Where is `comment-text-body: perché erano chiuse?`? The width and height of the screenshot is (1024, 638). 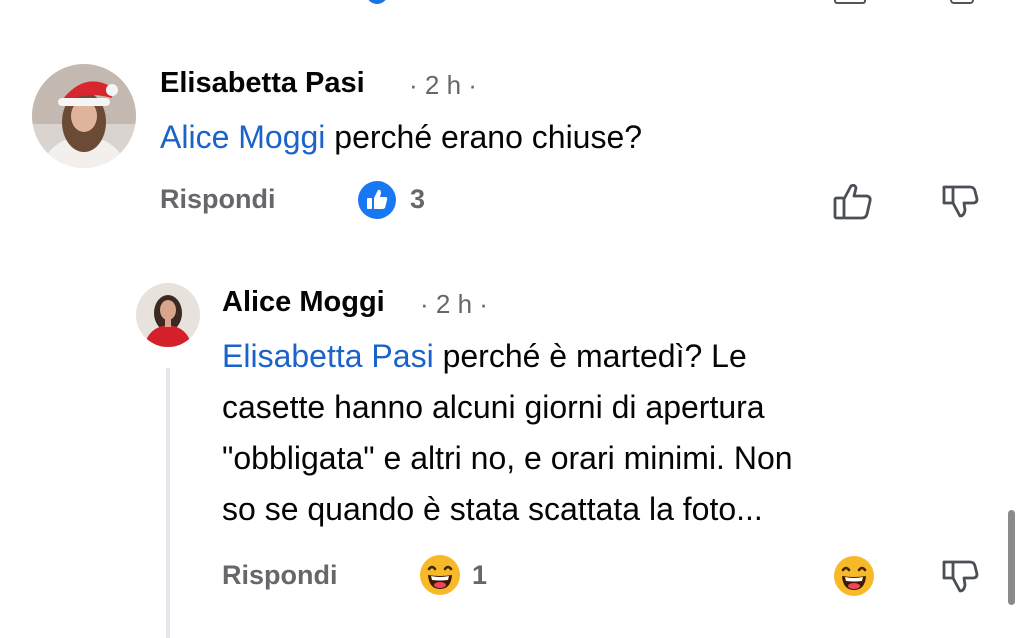
comment-text-body: perché erano chiuse? is located at coordinates (484, 137).